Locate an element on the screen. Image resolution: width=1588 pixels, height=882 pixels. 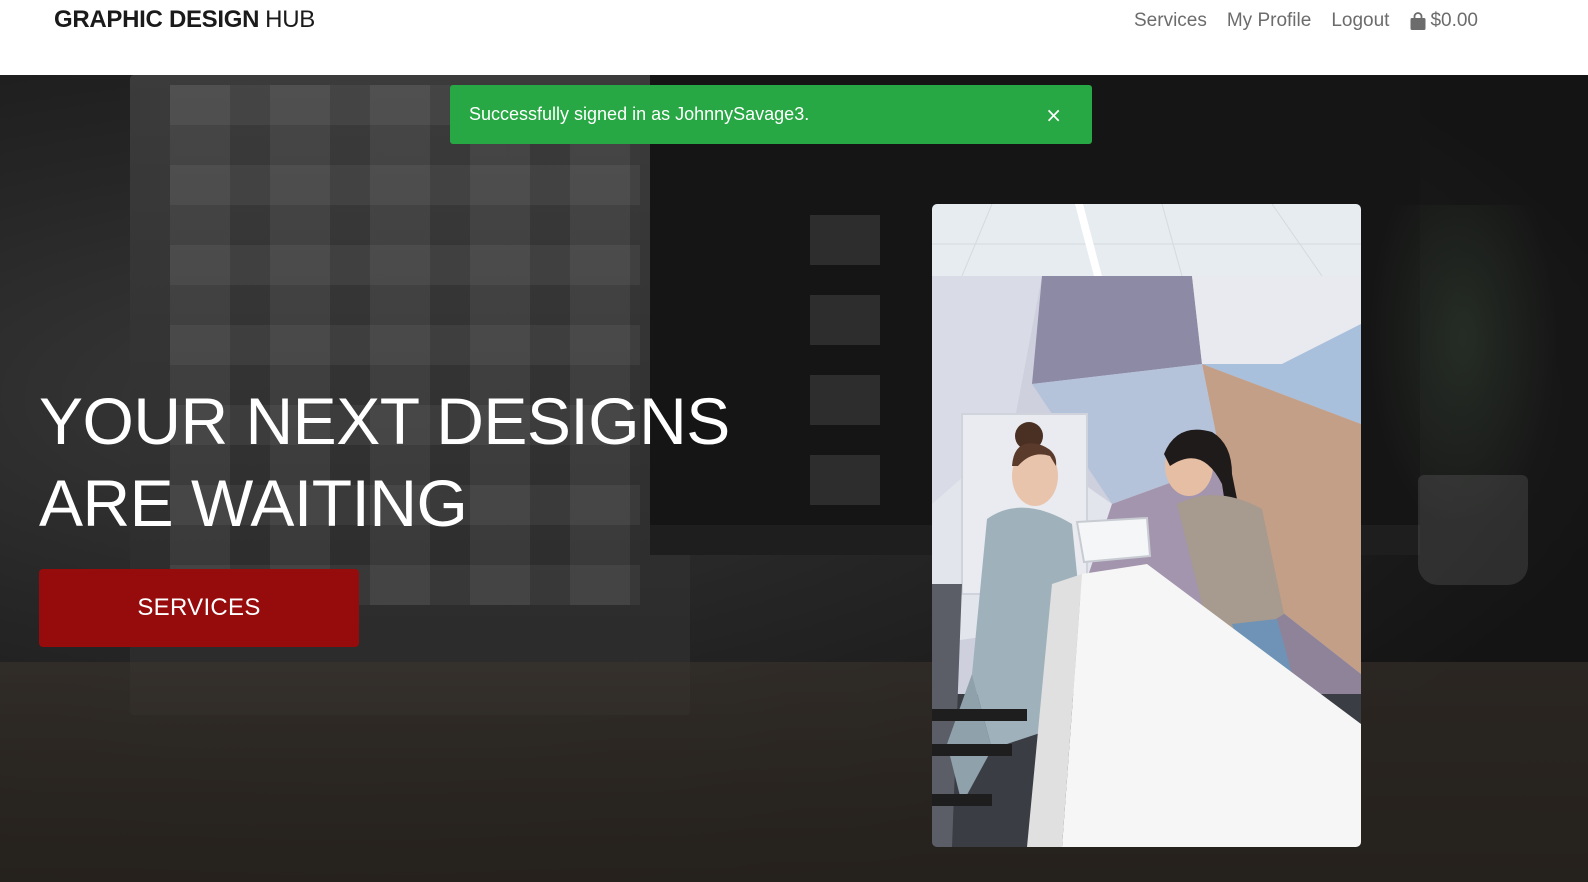
main-nav: Services My Profile Logout $0.00 is located at coordinates (1306, 21).